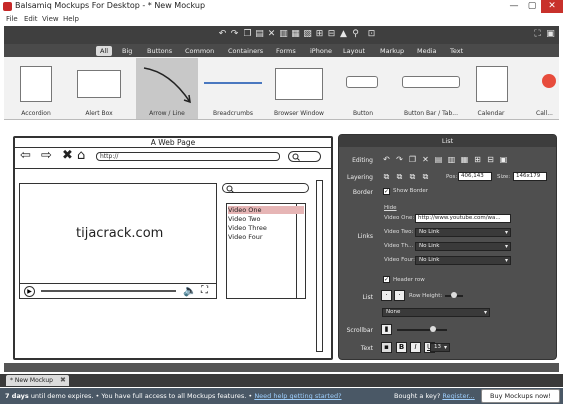  Describe the element at coordinates (537, 34) in the screenshot. I see `fullscreen-icon: ⛶` at that location.